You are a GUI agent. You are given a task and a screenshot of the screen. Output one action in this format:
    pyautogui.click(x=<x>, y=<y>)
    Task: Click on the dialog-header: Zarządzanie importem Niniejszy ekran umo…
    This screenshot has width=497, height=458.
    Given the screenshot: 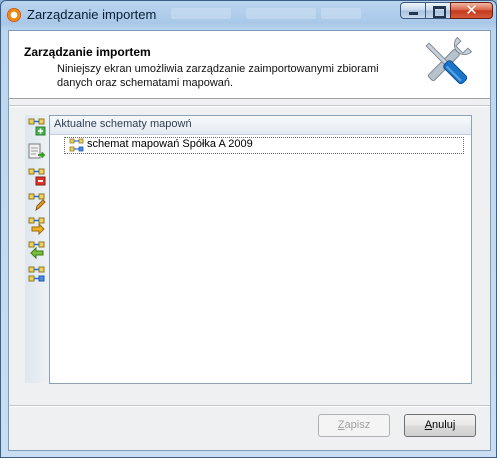 What is the action you would take?
    pyautogui.click(x=249, y=65)
    